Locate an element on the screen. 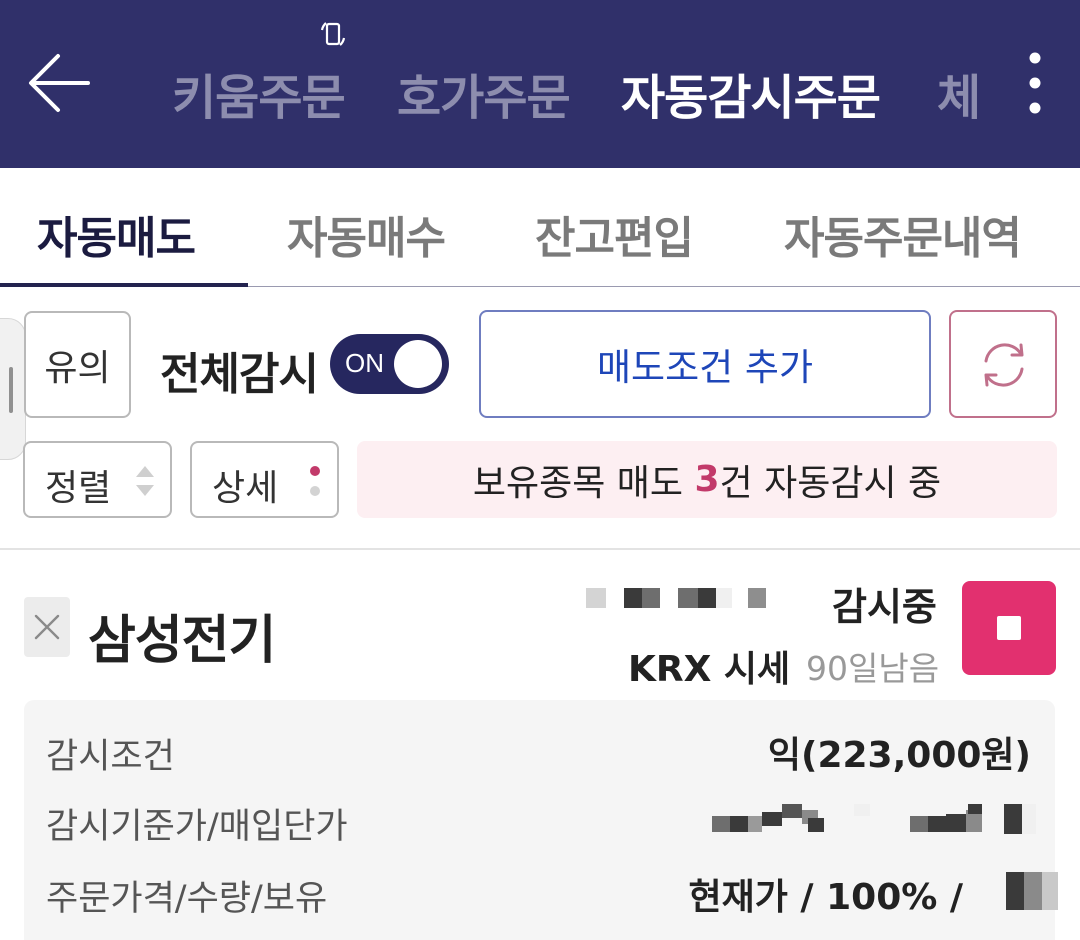  masked-info is located at coordinates (676, 598).